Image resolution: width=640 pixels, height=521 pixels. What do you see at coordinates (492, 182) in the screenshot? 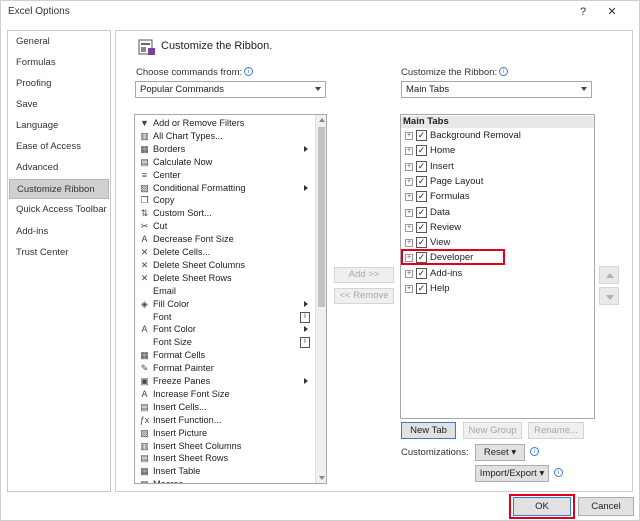
I see `tab-node-page-layout: + ✓ Page Layout` at bounding box center [492, 182].